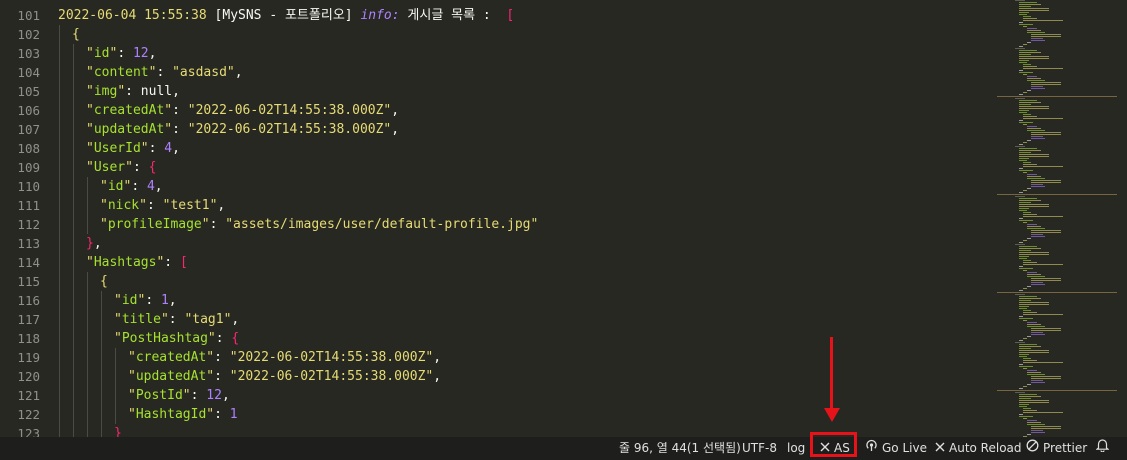 The width and height of the screenshot is (1127, 460). I want to click on minimap, so click(1061, 218).